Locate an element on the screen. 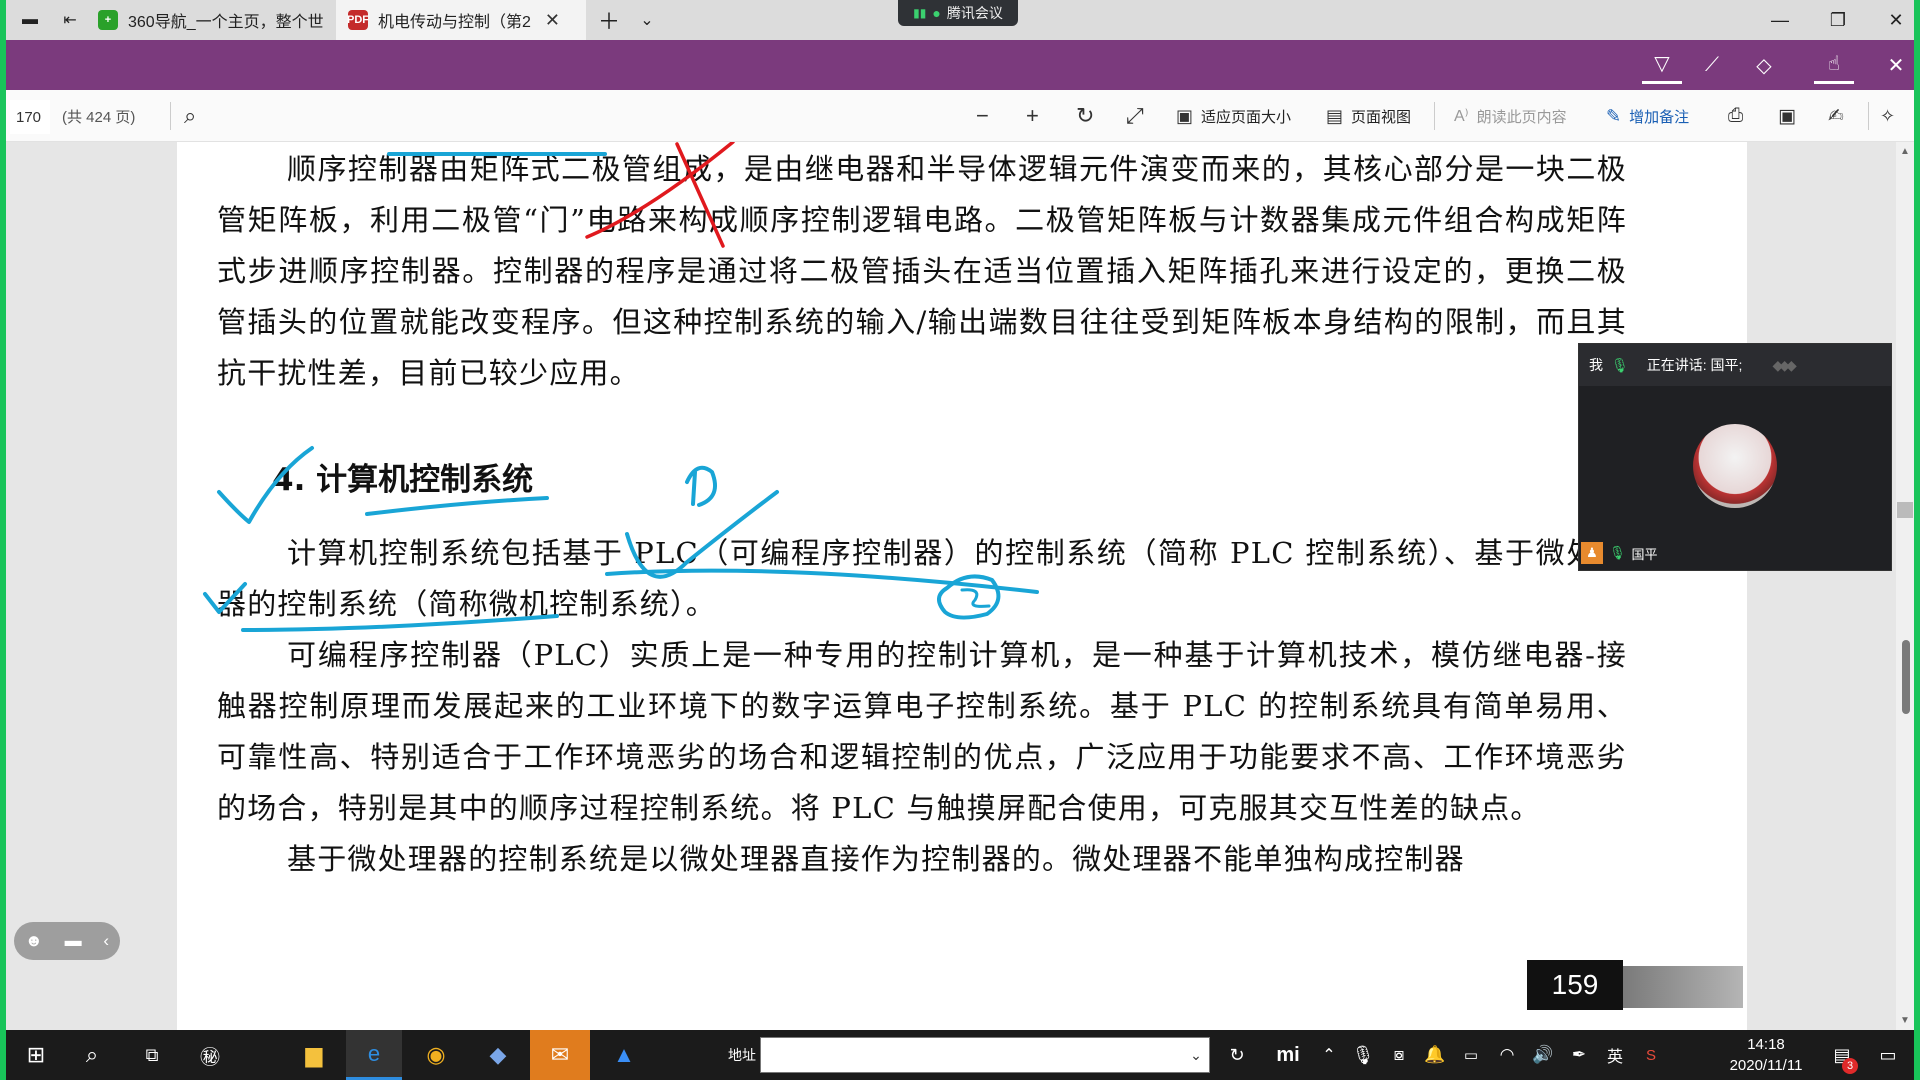 Image resolution: width=1920 pixels, height=1080 pixels. eraser-icon: ◇ is located at coordinates (1764, 65).